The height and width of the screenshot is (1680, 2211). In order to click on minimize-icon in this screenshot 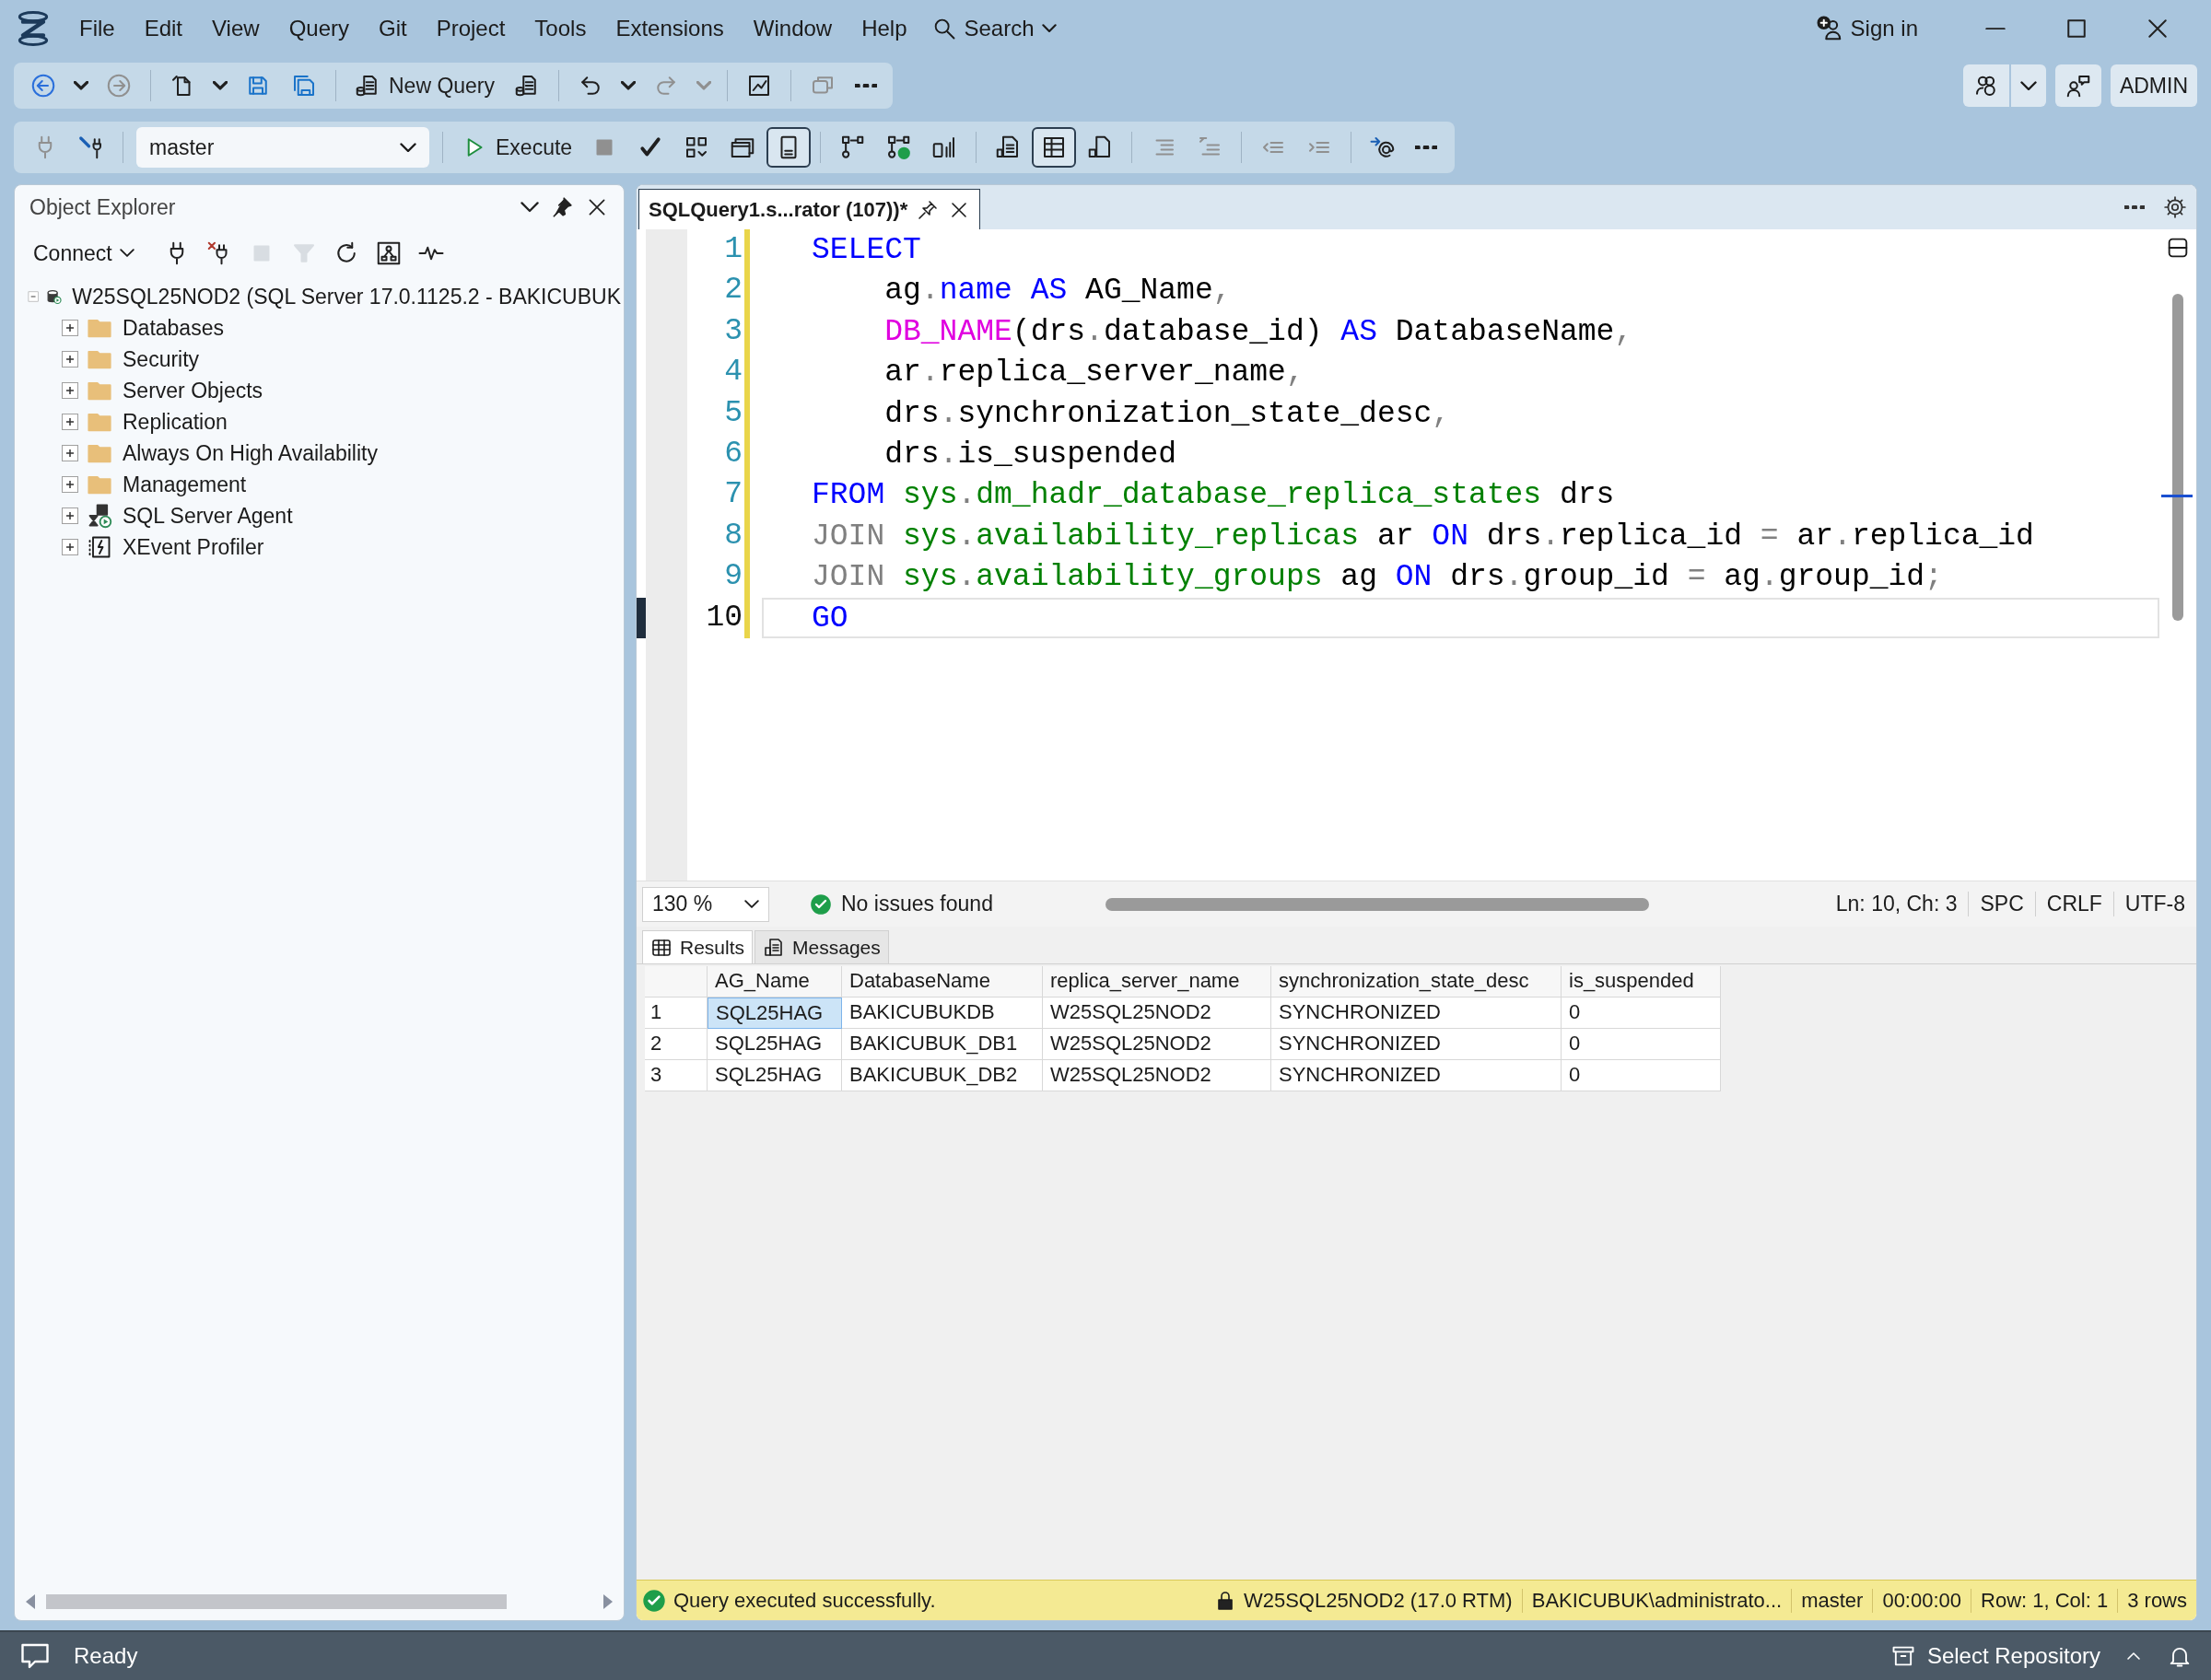, I will do `click(1995, 28)`.